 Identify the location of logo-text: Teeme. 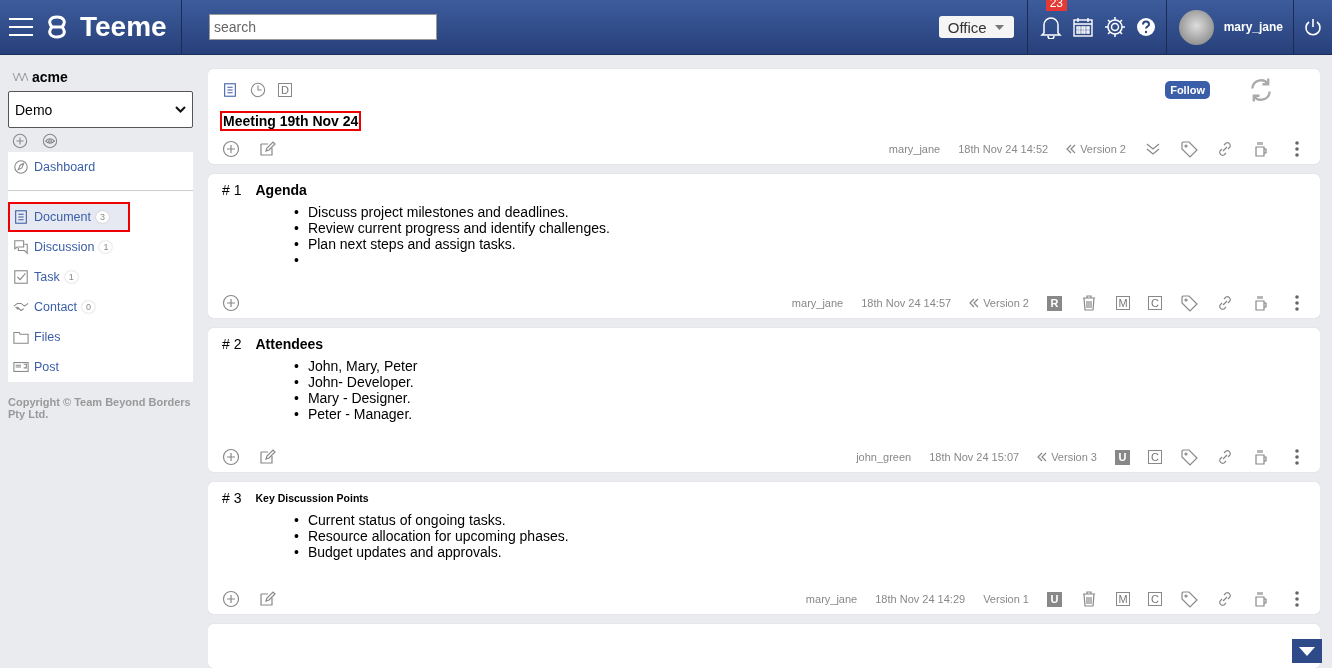
(123, 27).